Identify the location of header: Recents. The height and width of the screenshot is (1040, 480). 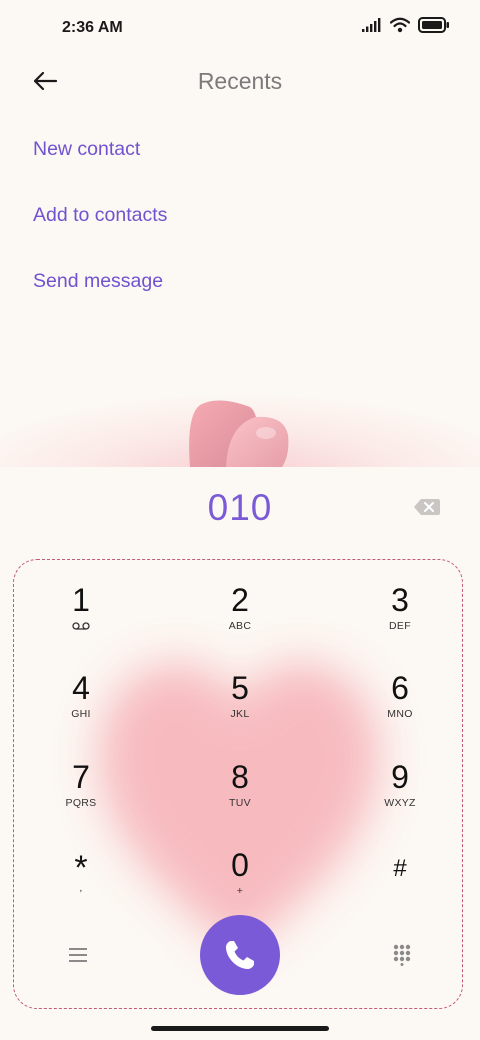
(240, 82).